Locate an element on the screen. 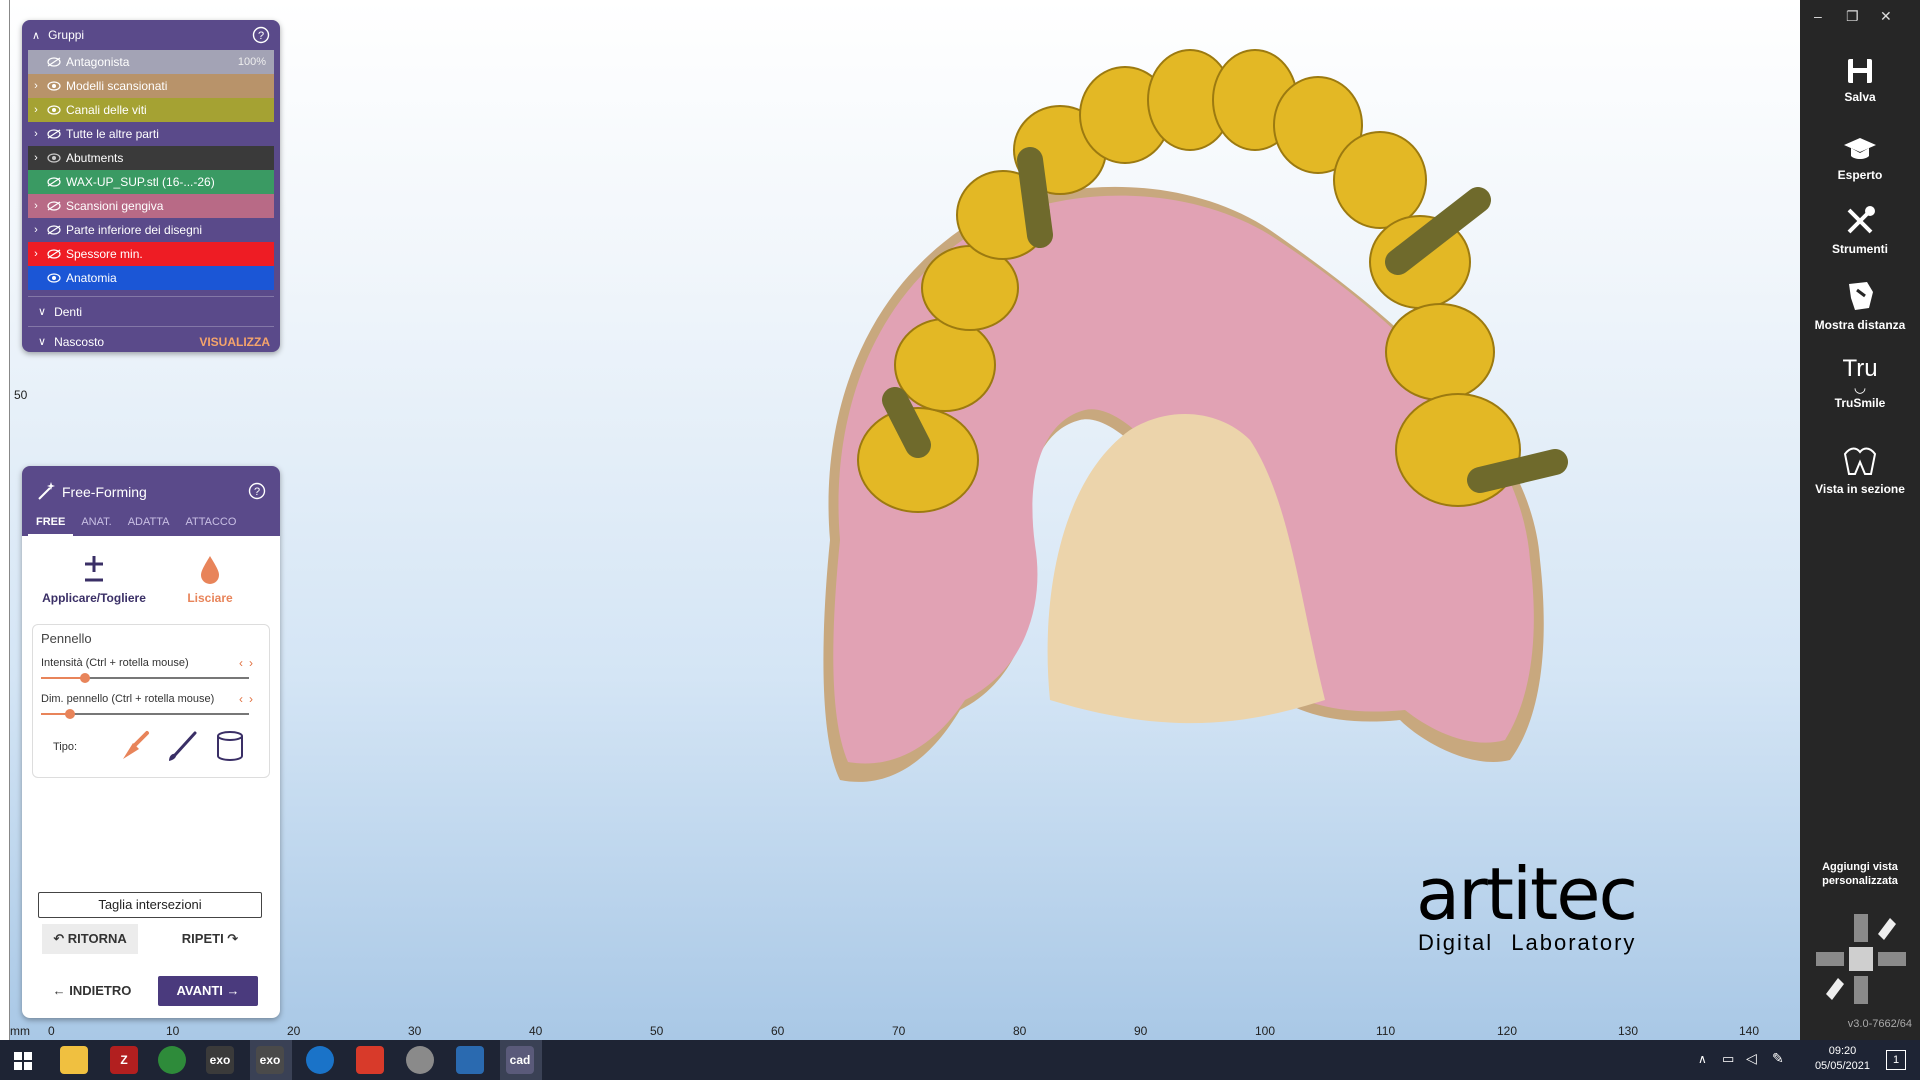 This screenshot has height=1080, width=1920. intensity-knob is located at coordinates (84, 678).